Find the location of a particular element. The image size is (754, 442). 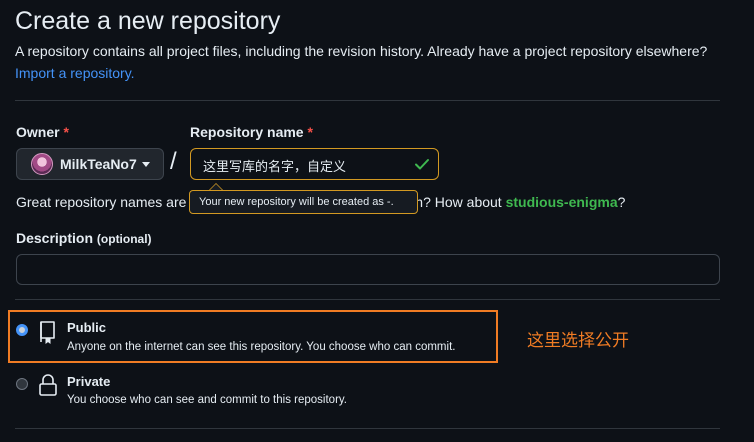

suggestion-suffix: ? is located at coordinates (621, 202).